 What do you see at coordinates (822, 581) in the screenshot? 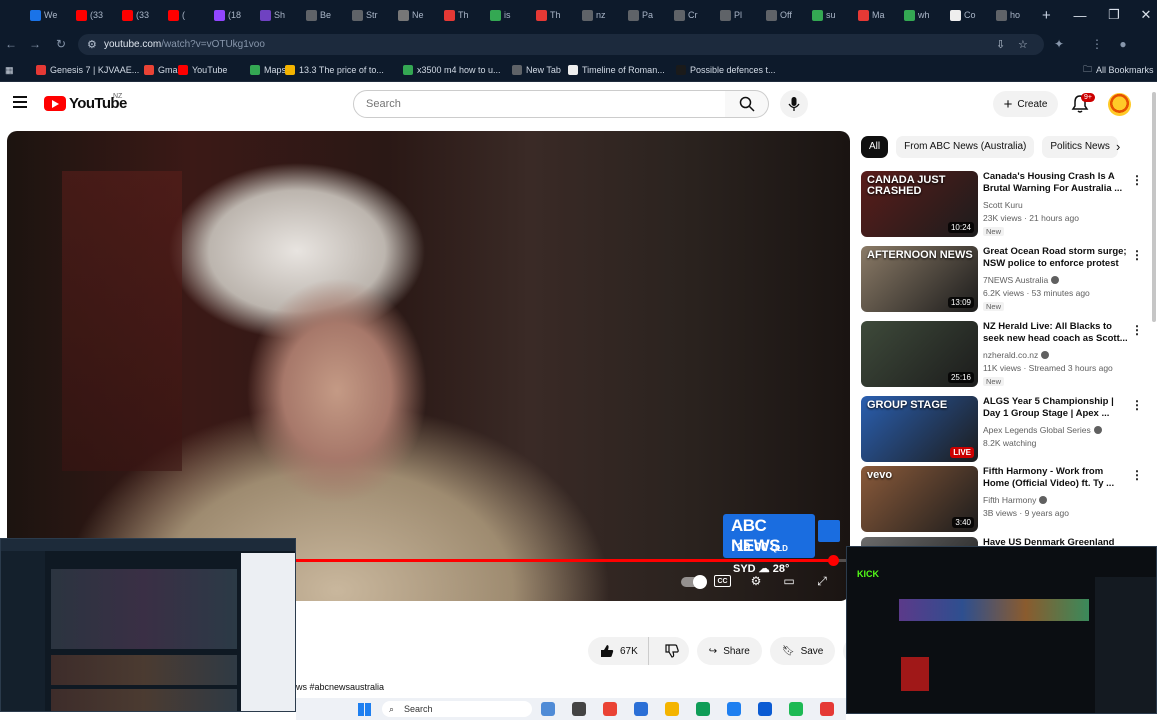
I see `fullscreen-icon: ⤢` at bounding box center [822, 581].